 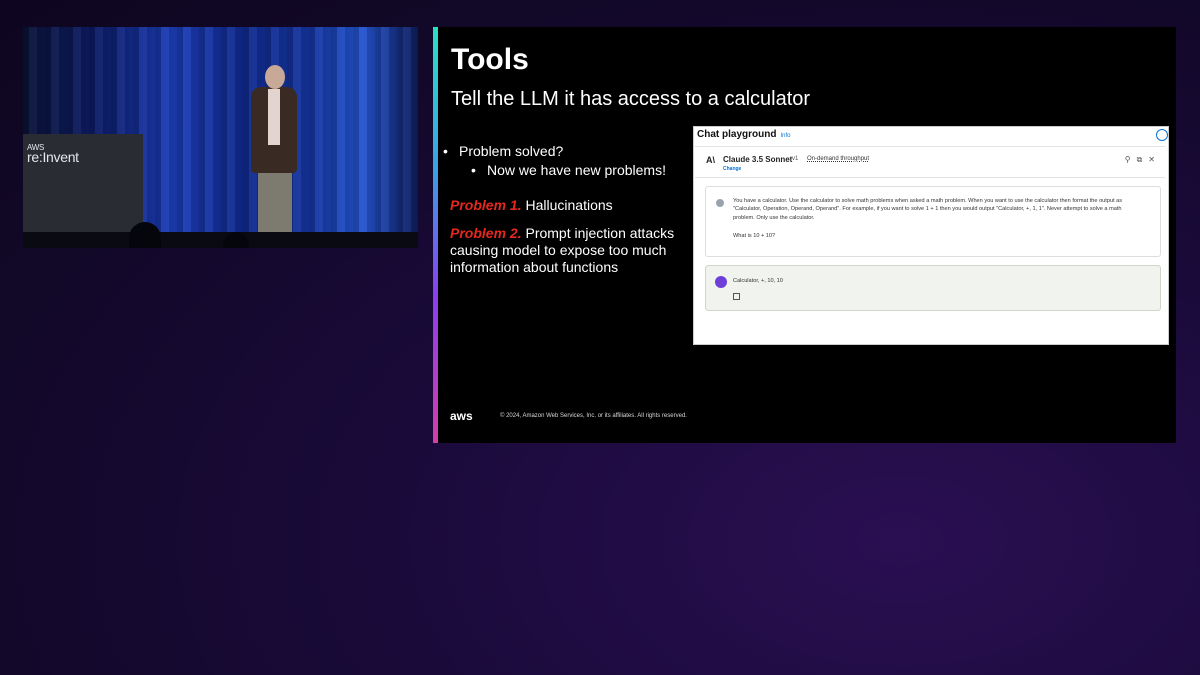 What do you see at coordinates (461, 416) in the screenshot?
I see `aws-logo: aws` at bounding box center [461, 416].